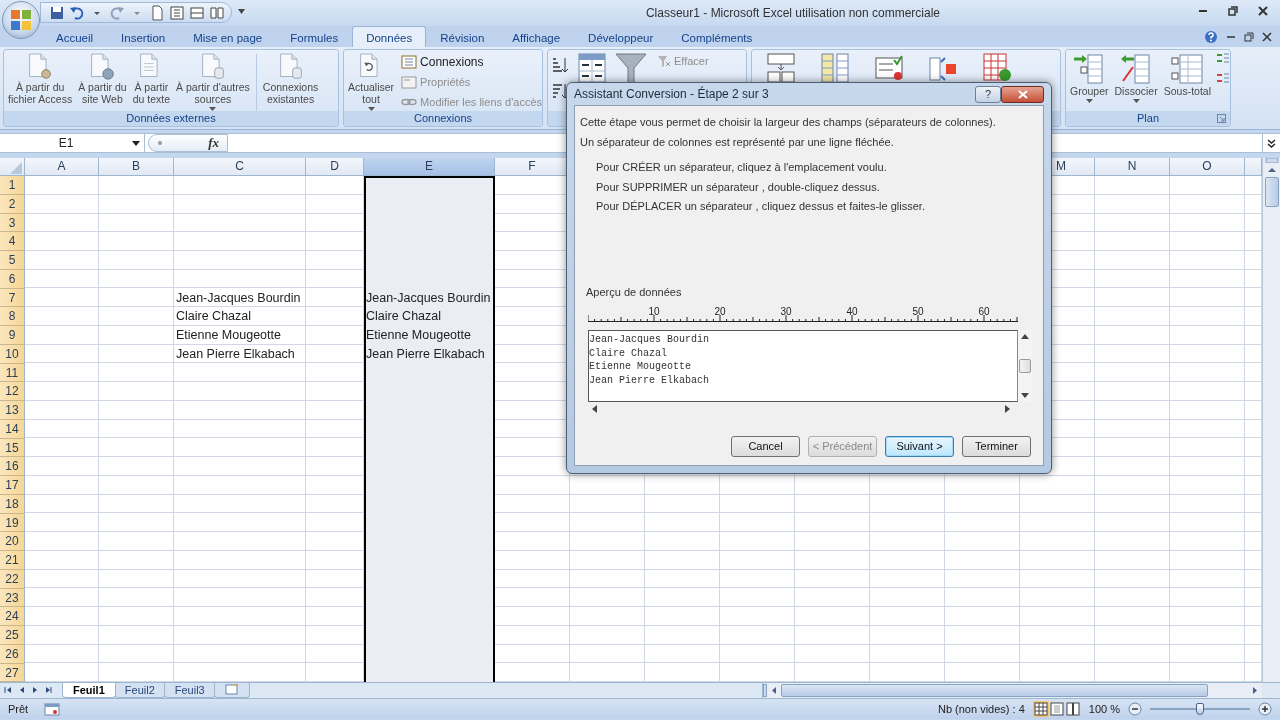  What do you see at coordinates (429, 167) in the screenshot?
I see `column-header: E` at bounding box center [429, 167].